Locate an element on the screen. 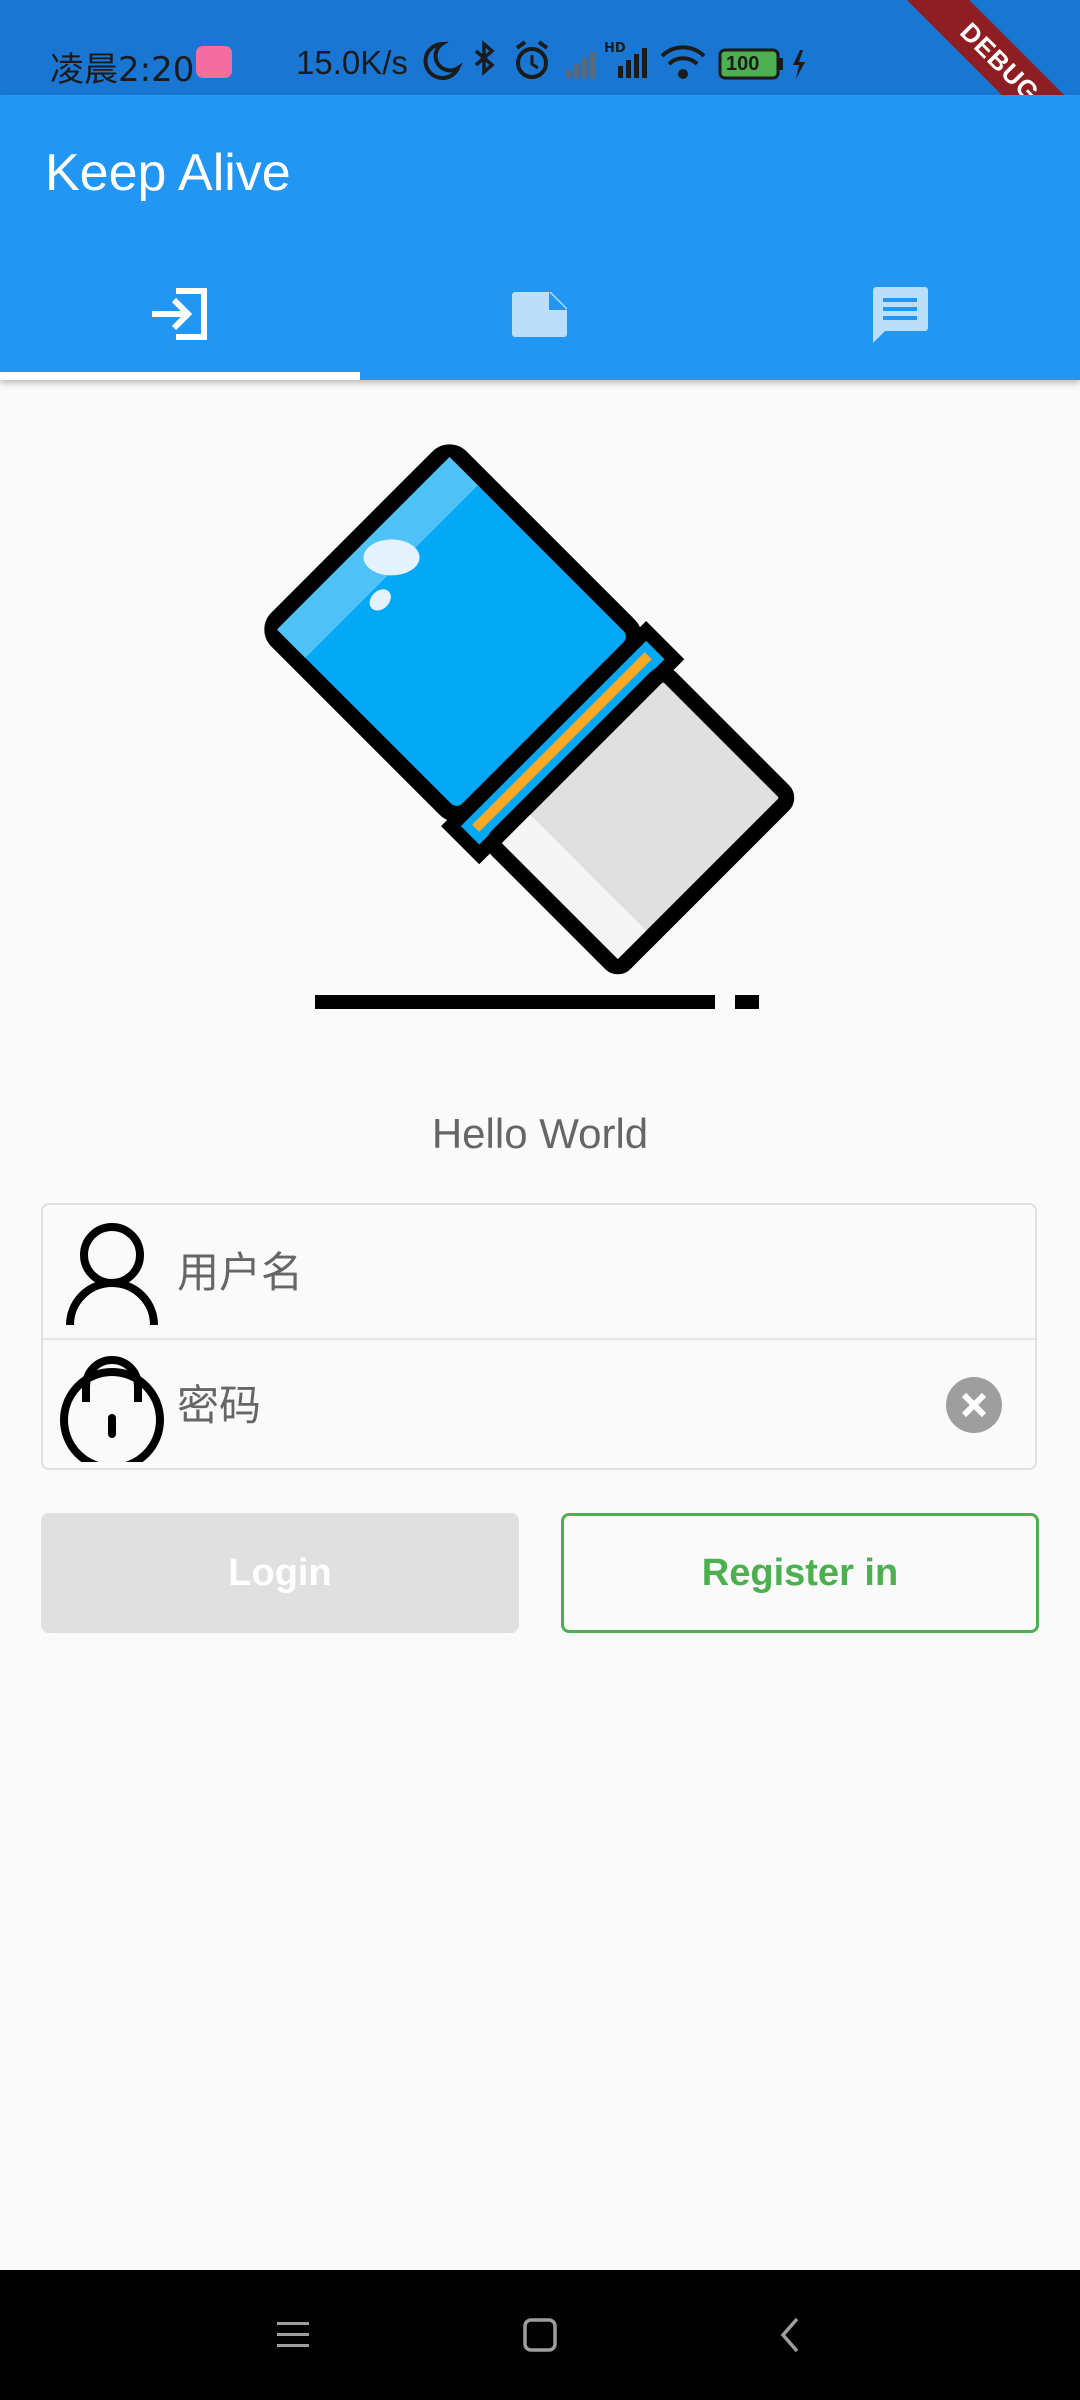  username-input is located at coordinates (527, 1272).